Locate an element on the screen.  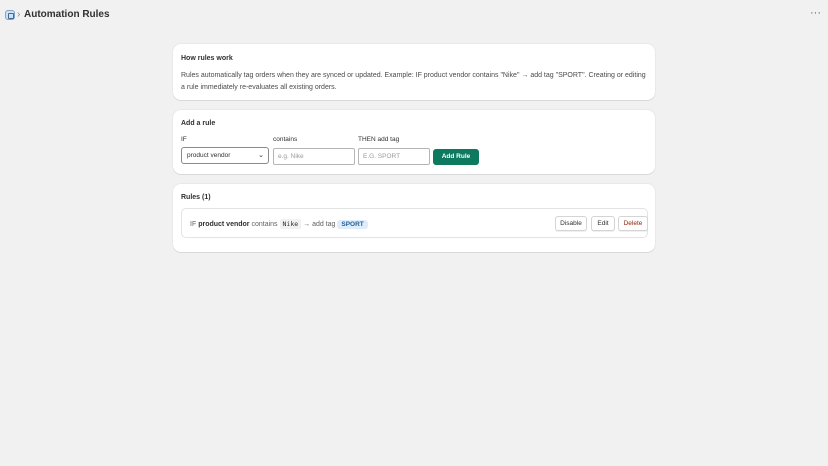
rule-tag-badge: SPORT is located at coordinates (352, 224).